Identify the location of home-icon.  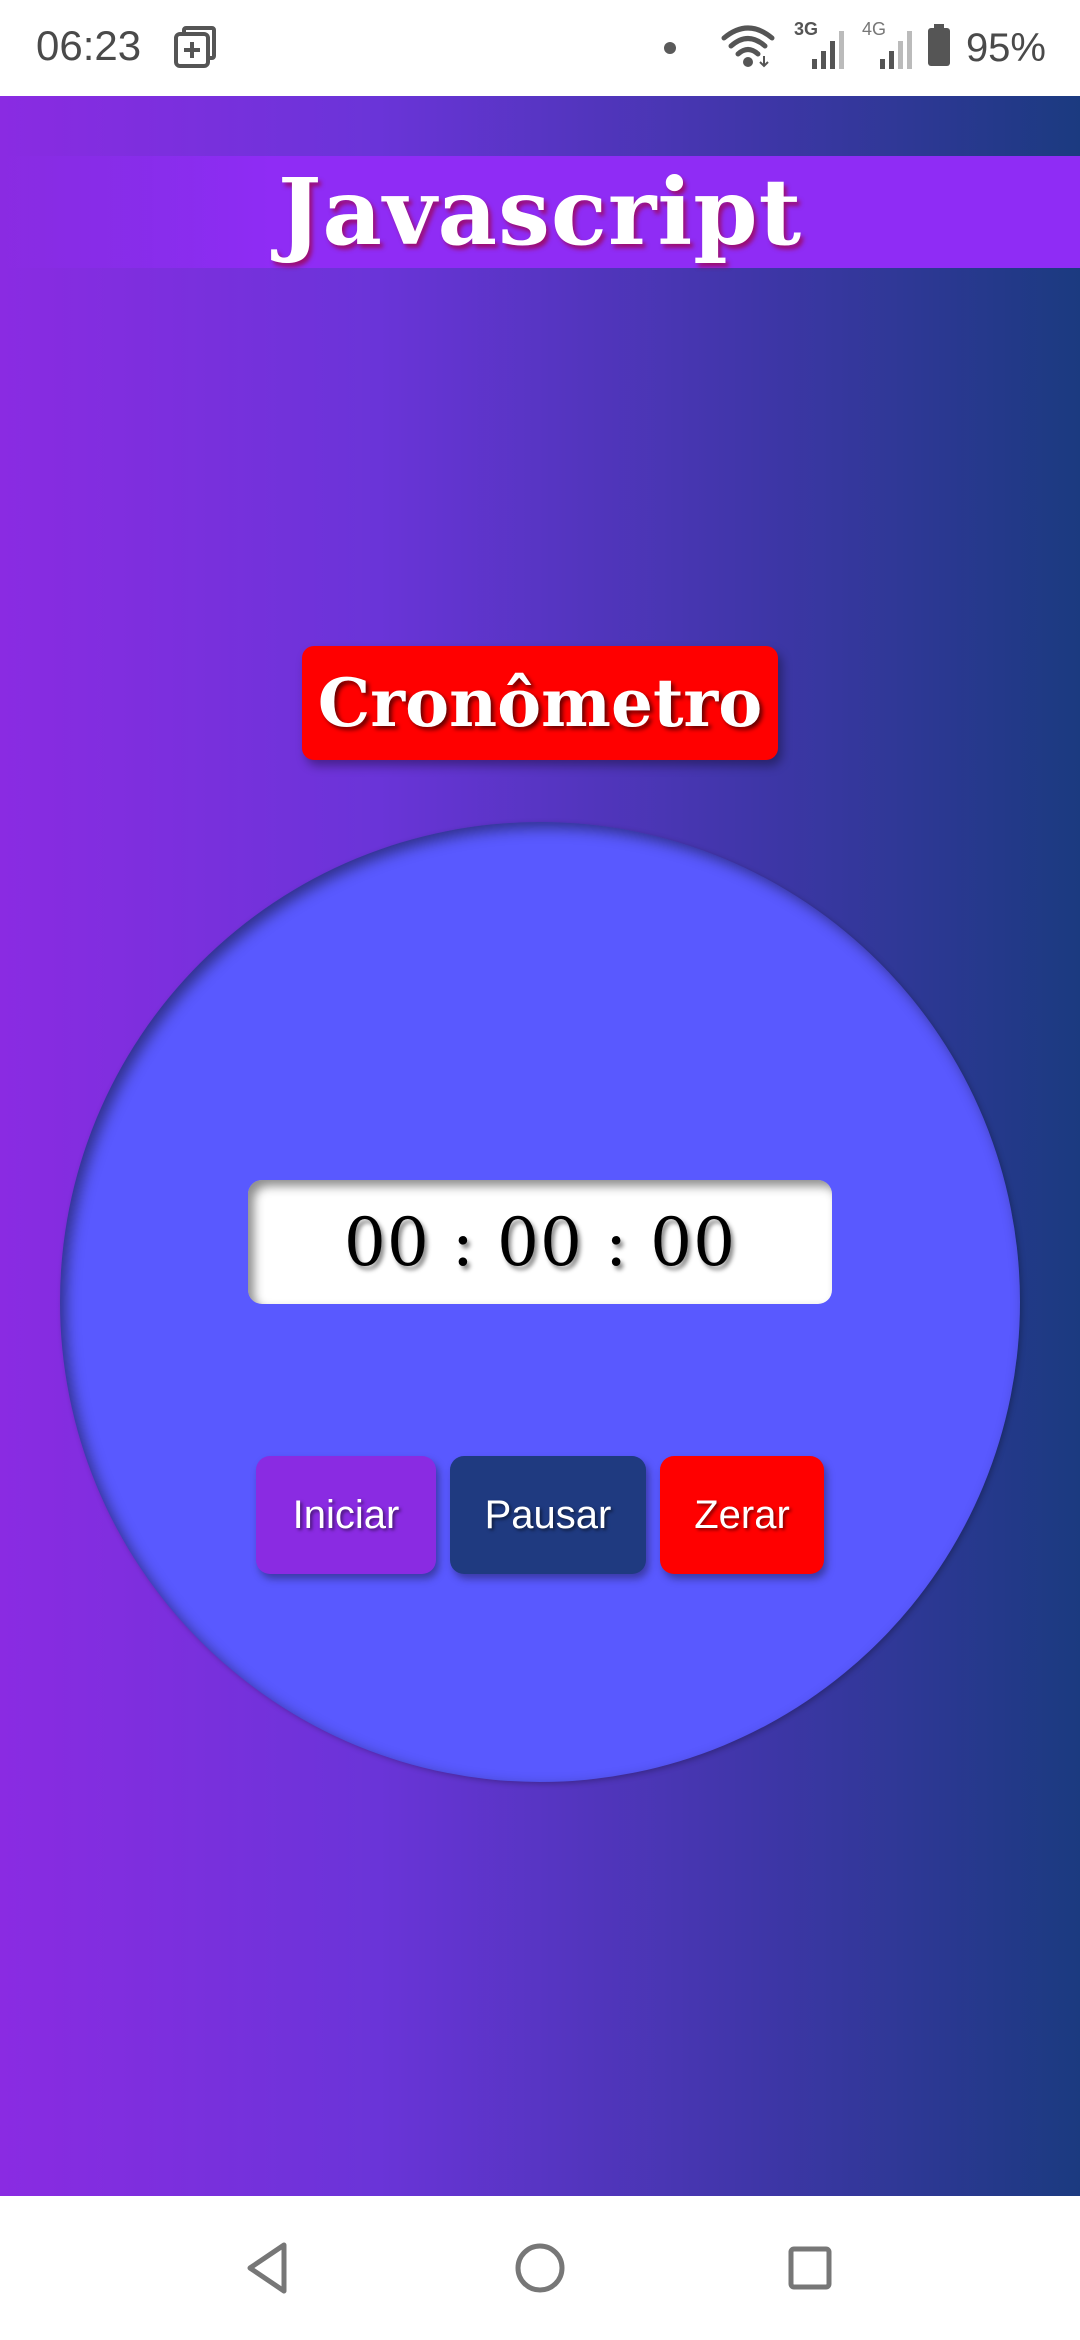
(540, 2268).